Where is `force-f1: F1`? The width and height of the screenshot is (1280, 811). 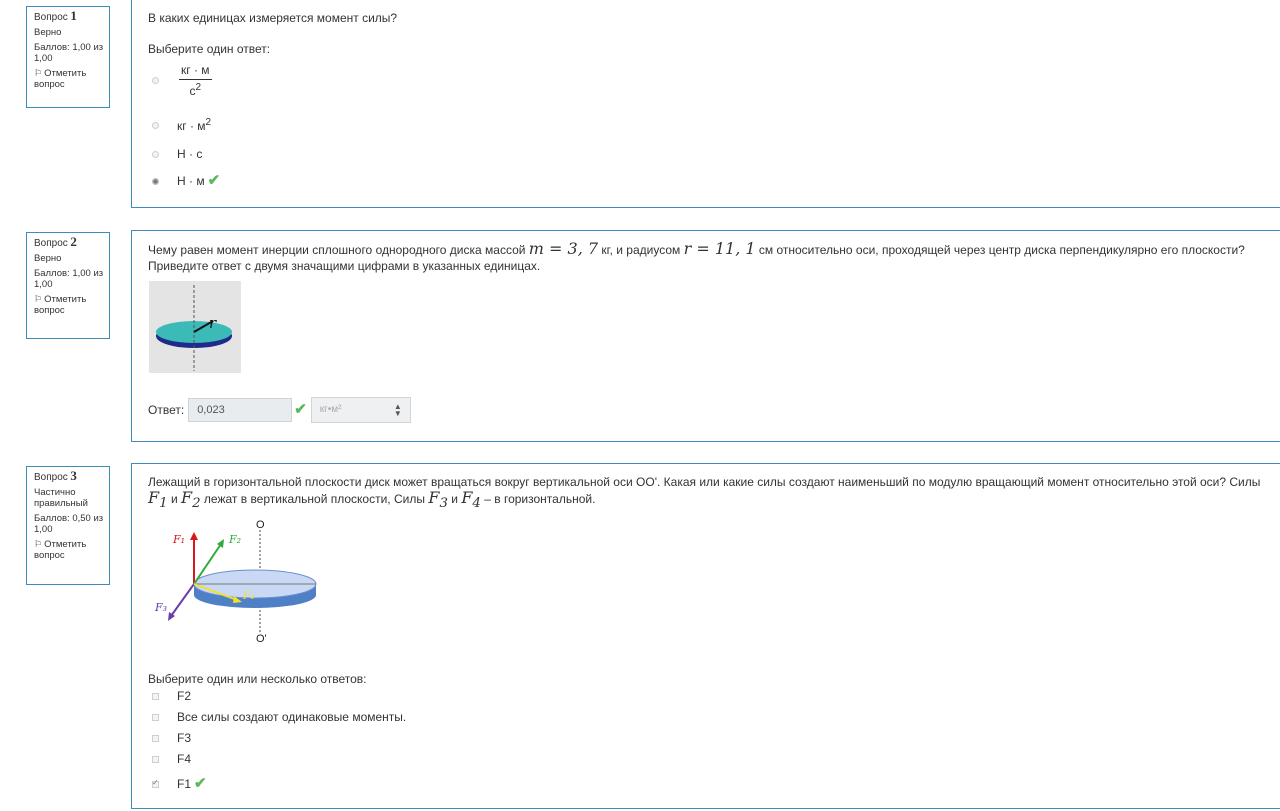
force-f1: F1 is located at coordinates (158, 500).